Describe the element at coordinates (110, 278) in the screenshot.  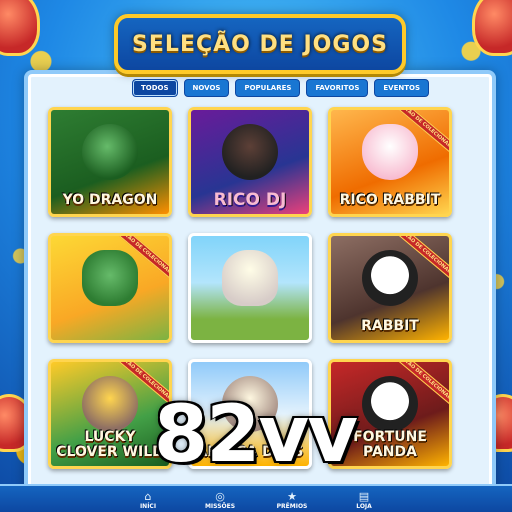
I see `clover-icon` at that location.